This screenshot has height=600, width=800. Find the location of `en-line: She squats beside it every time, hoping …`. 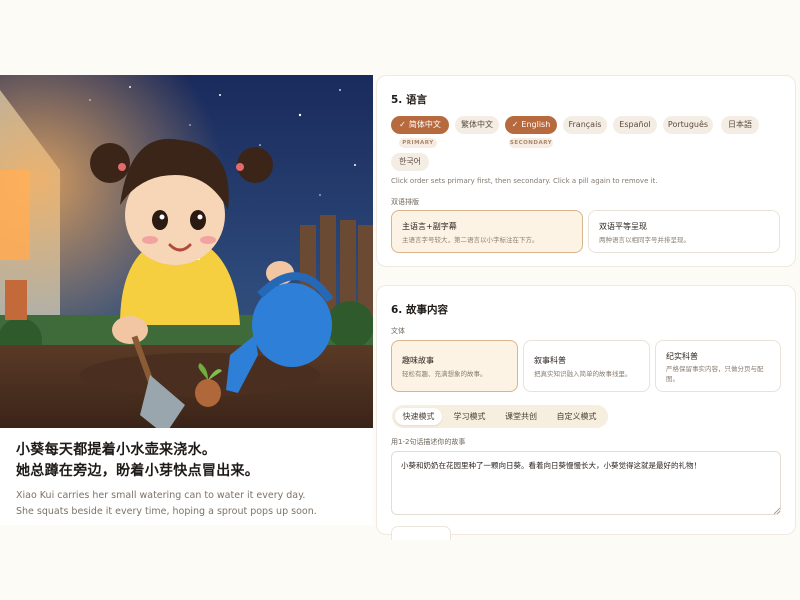

en-line: She squats beside it every time, hoping … is located at coordinates (166, 511).